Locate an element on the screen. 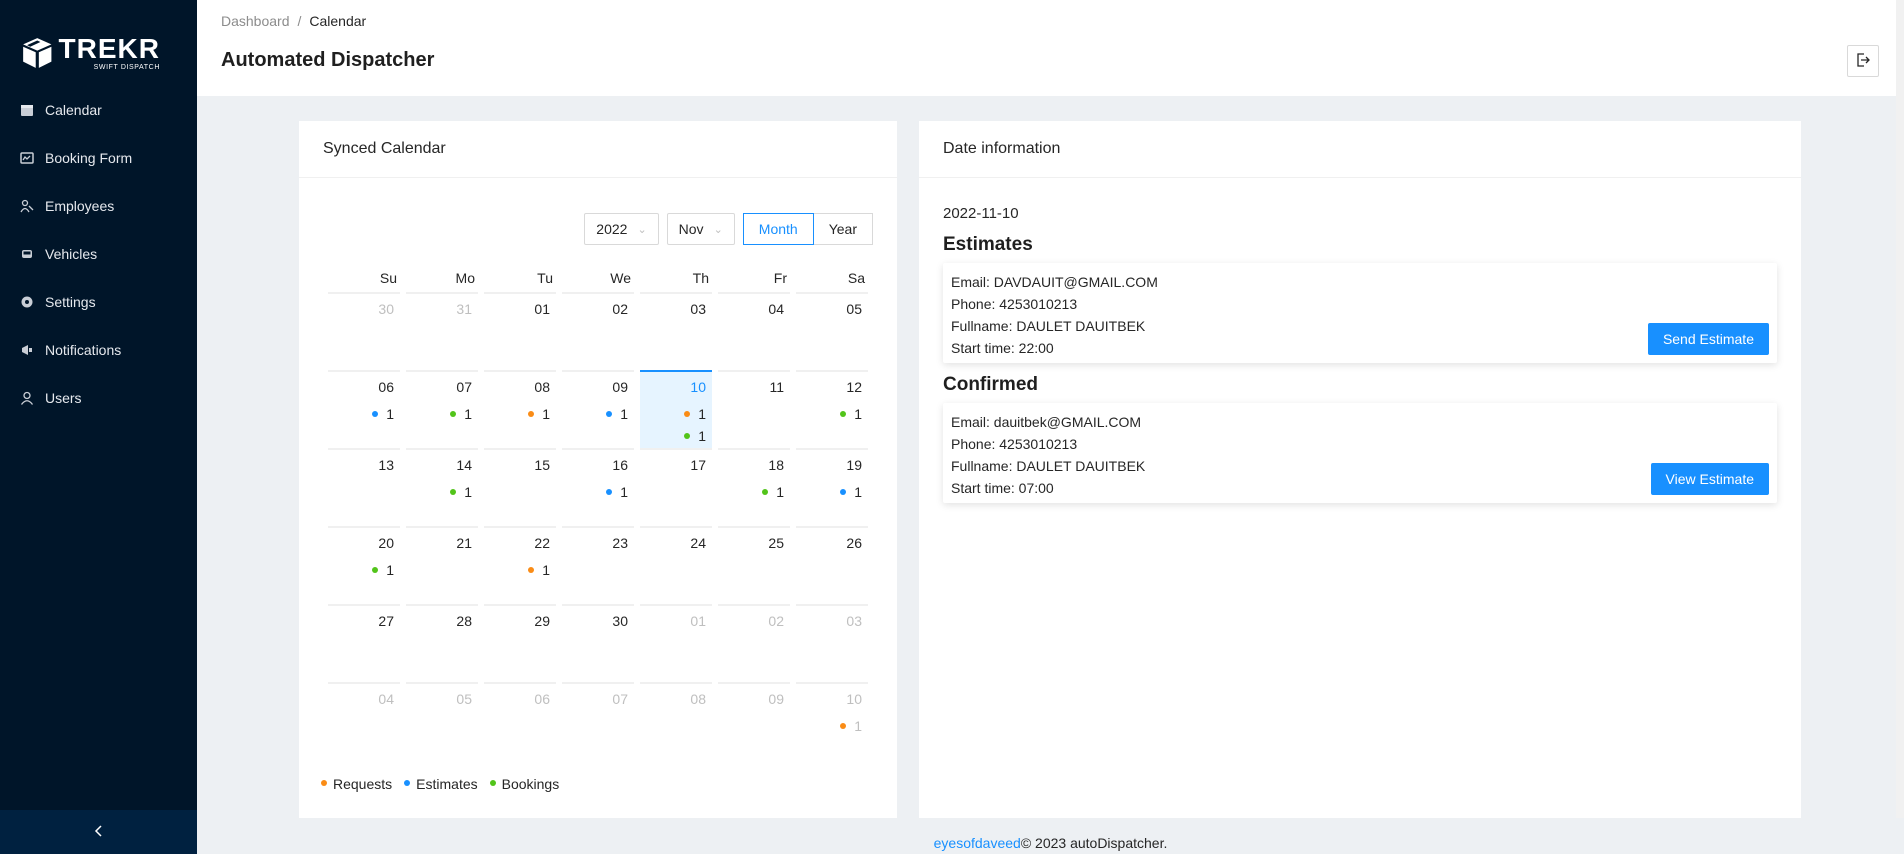 This screenshot has height=854, width=1904. calendar-day: 28 is located at coordinates (442, 643).